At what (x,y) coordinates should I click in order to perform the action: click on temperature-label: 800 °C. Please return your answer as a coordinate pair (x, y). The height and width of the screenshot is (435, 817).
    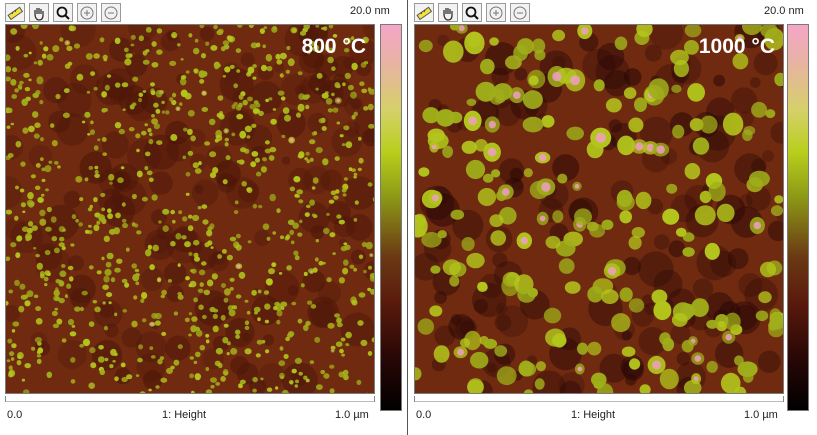
    Looking at the image, I should click on (333, 46).